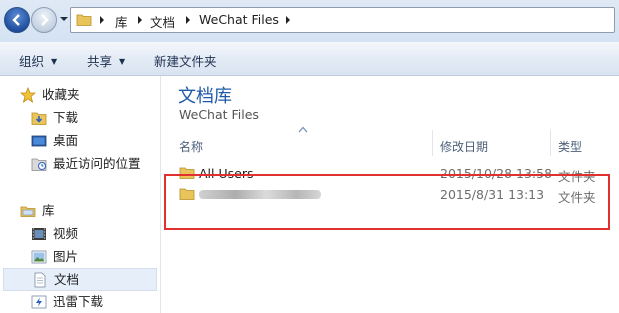 This screenshot has height=313, width=619. I want to click on desktop-icon, so click(39, 141).